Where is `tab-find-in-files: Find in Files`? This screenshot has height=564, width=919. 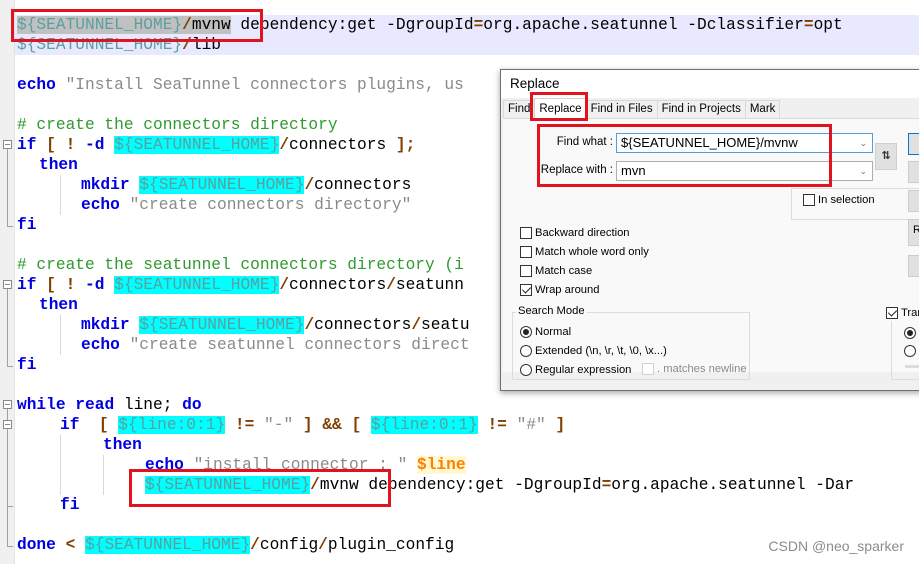
tab-find-in-files: Find in Files is located at coordinates (621, 109).